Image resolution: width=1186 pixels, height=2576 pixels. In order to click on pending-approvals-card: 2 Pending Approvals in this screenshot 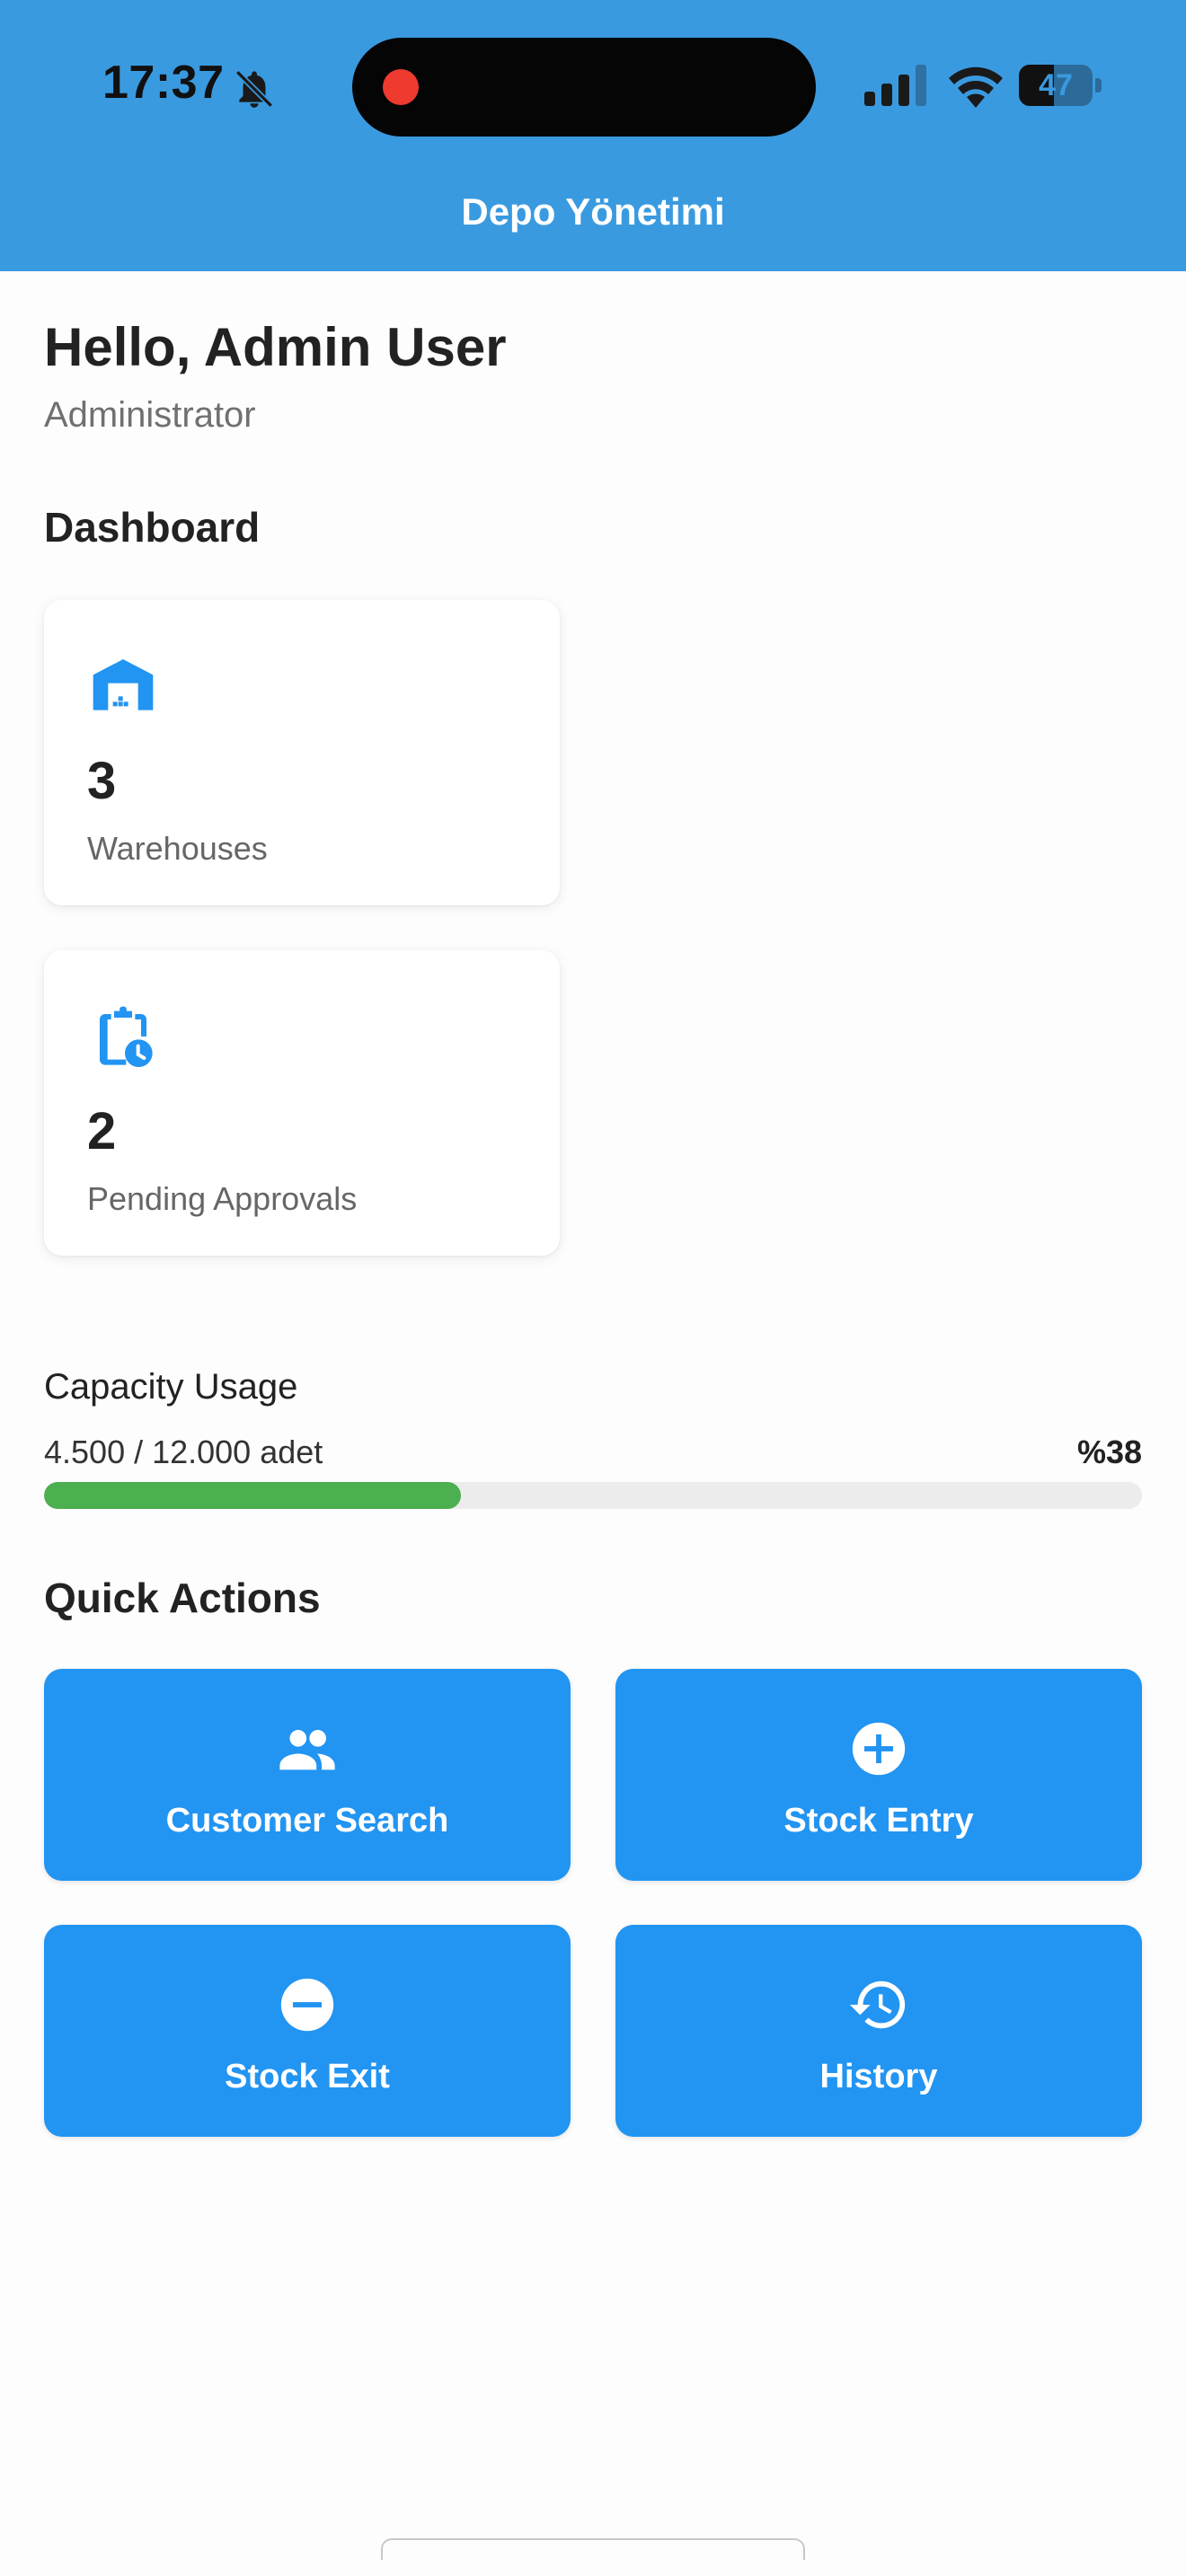, I will do `click(302, 1103)`.